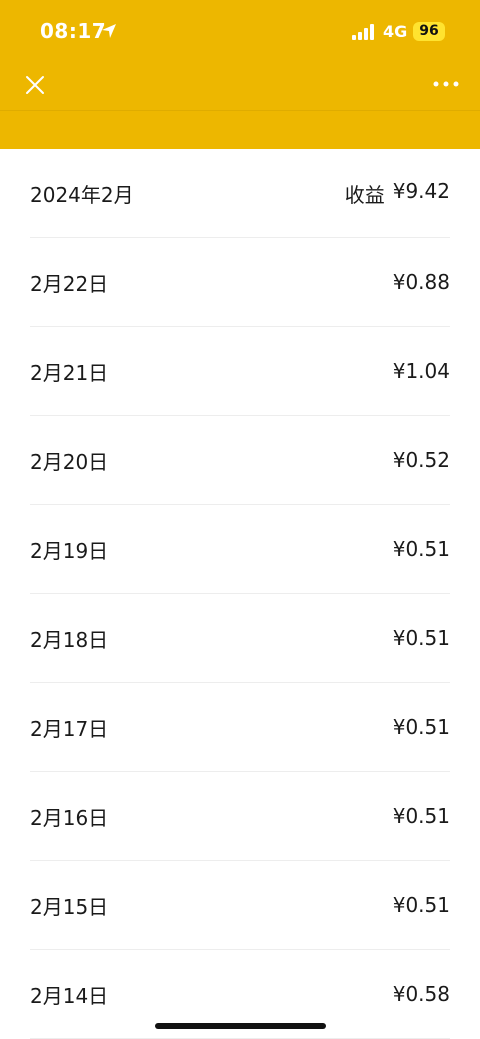  What do you see at coordinates (421, 190) in the screenshot?
I see `month-total-amount: ¥9.42` at bounding box center [421, 190].